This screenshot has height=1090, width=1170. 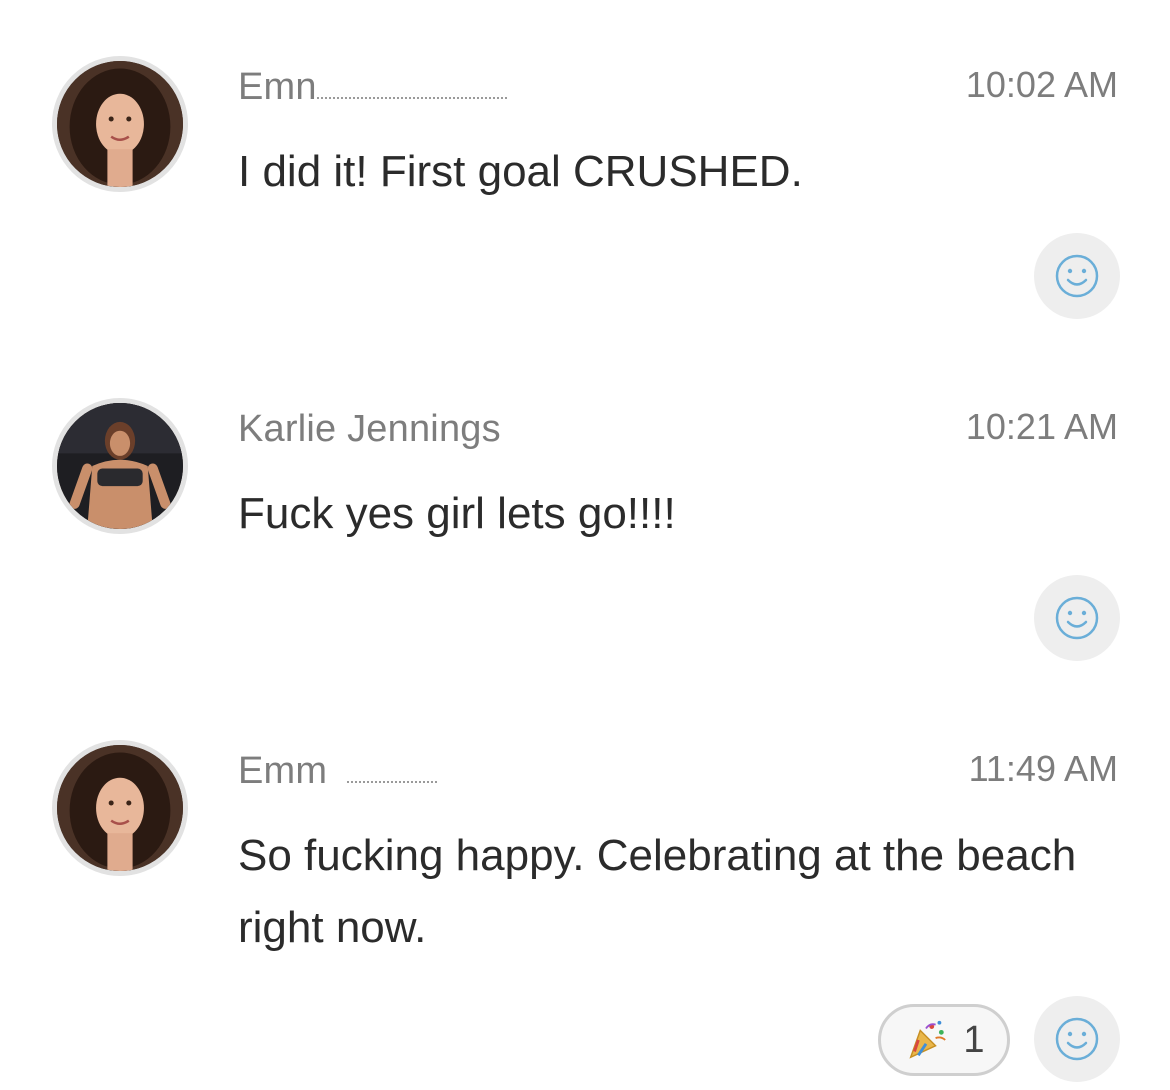 What do you see at coordinates (520, 171) in the screenshot?
I see `message-text: I did it! First goal CRUSHED.` at bounding box center [520, 171].